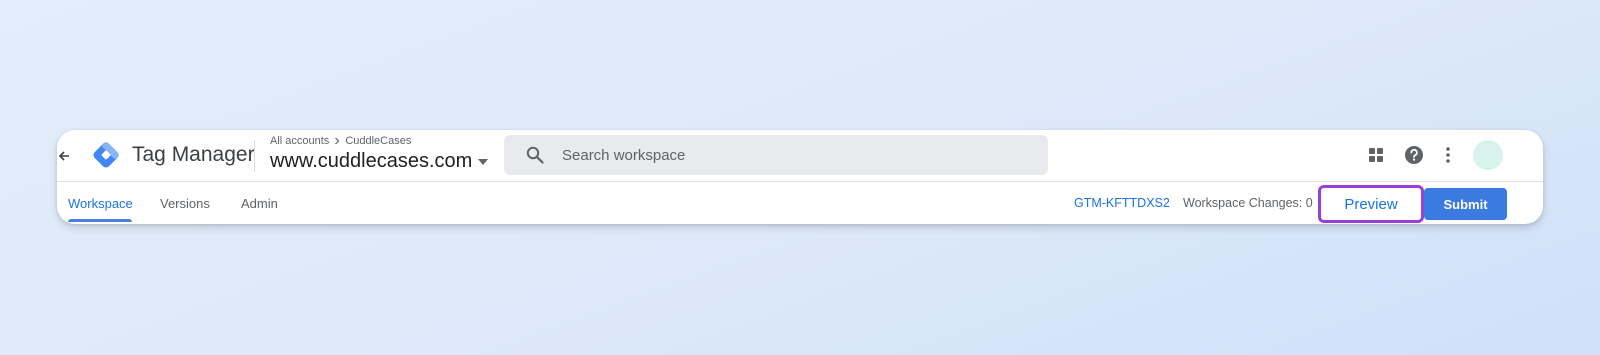 The image size is (1600, 355). What do you see at coordinates (100, 203) in the screenshot?
I see `tab-workspace: Workspace` at bounding box center [100, 203].